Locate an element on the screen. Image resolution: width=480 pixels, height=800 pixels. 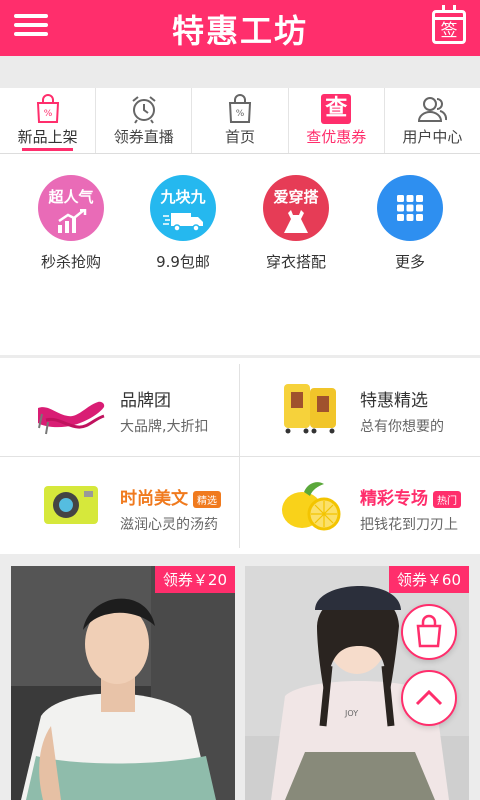
svg-text: JOY is located at coordinates (351, 713).